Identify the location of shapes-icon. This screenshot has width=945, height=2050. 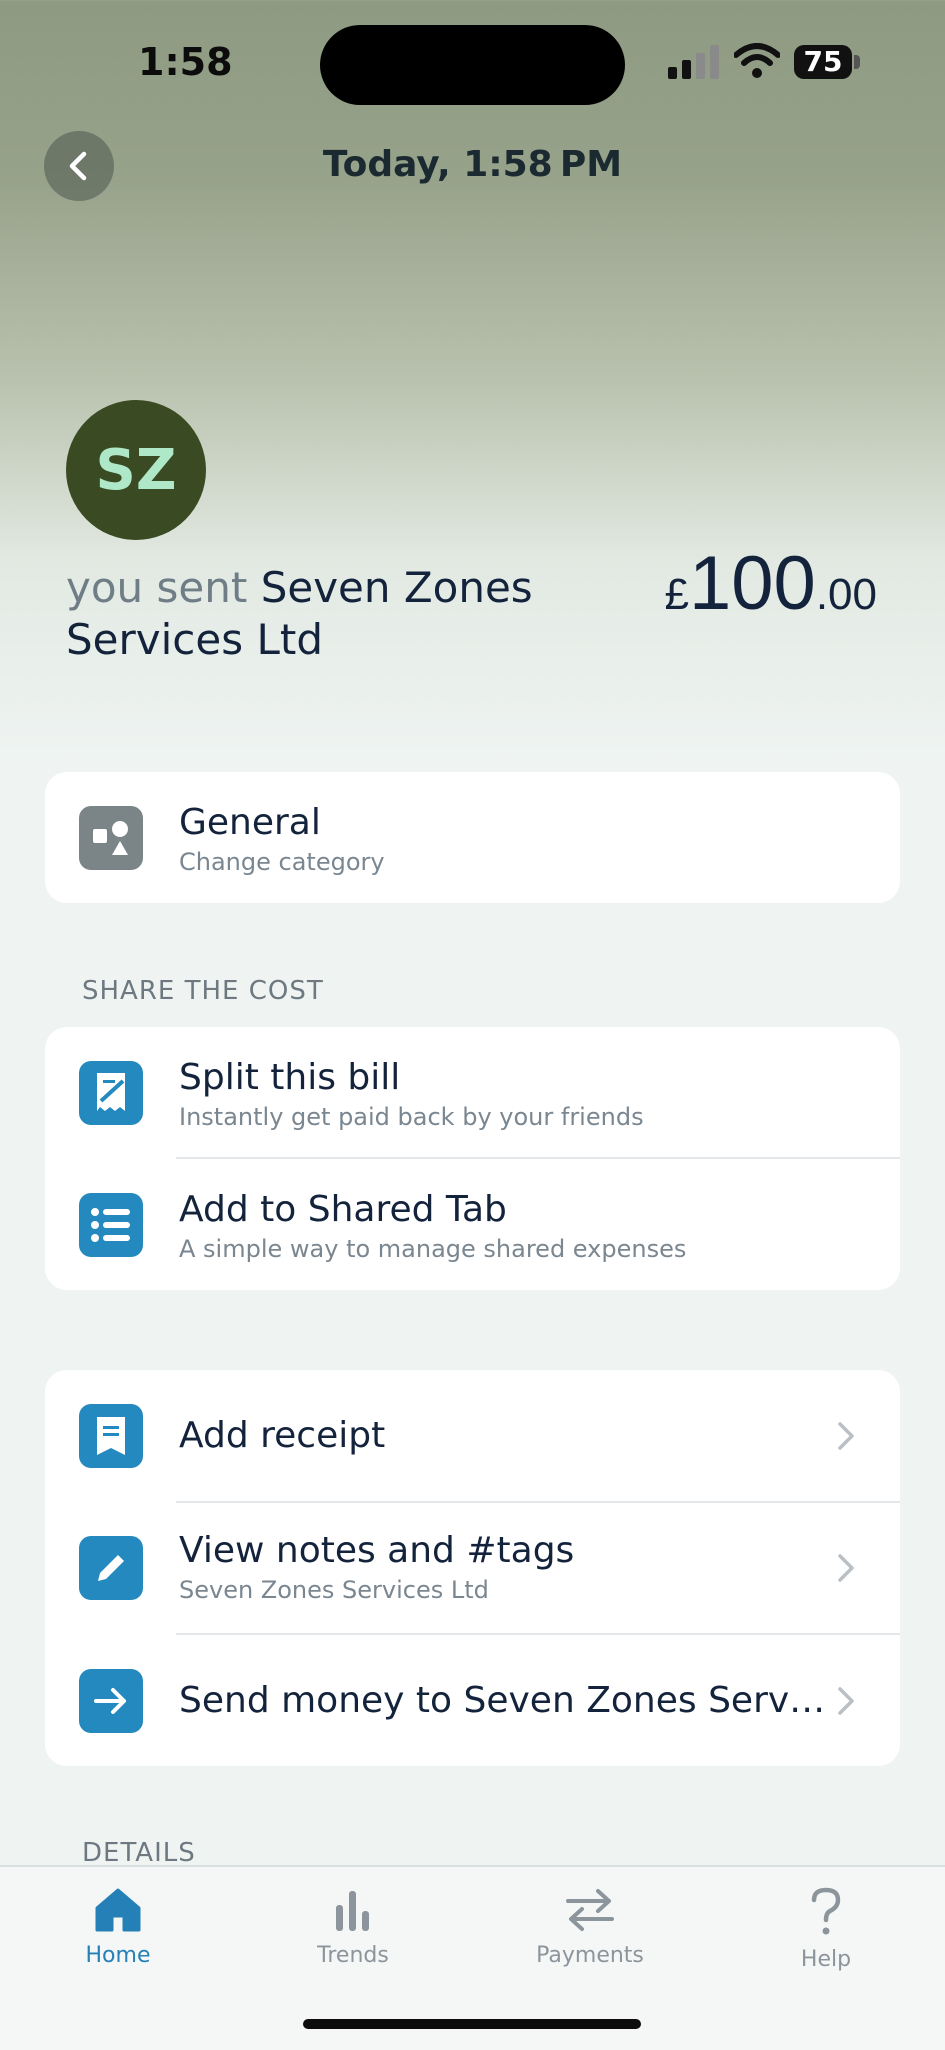
(110, 838).